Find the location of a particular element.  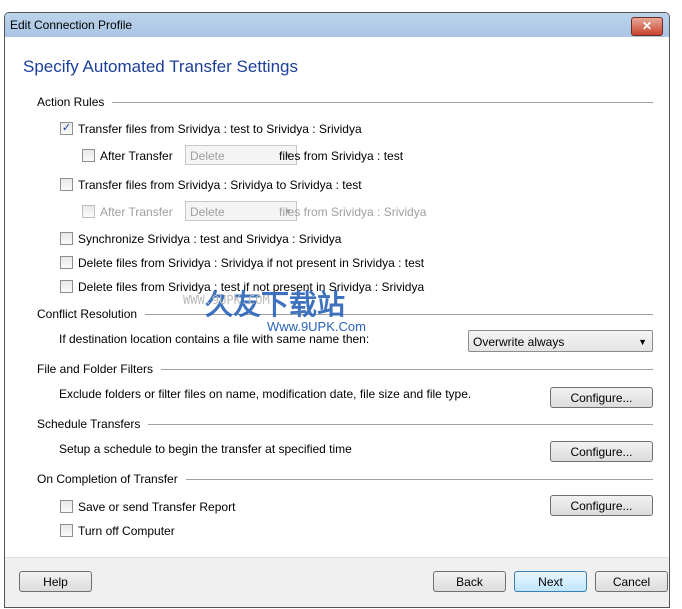

conflict-select: Overwrite always ▼ is located at coordinates (560, 341).